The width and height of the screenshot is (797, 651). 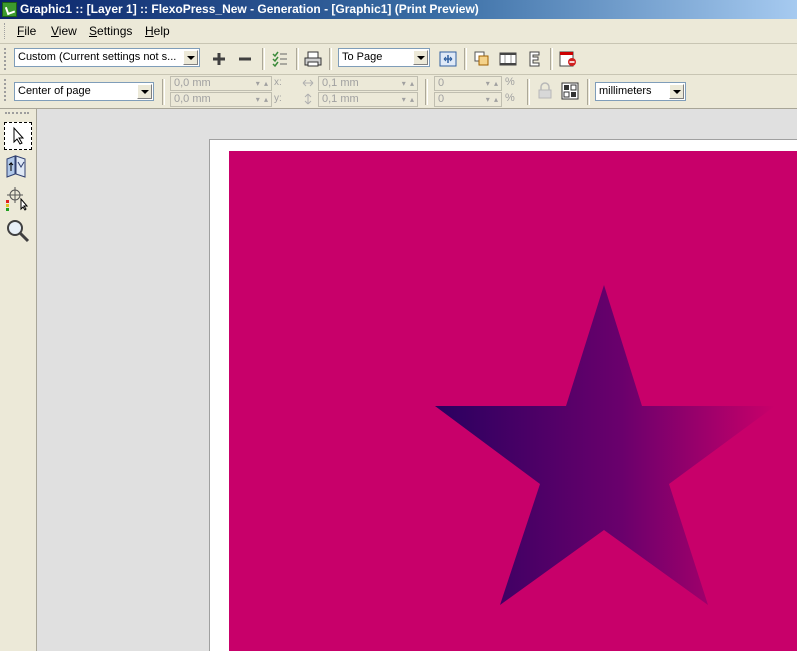 What do you see at coordinates (570, 91) in the screenshot?
I see `tile-icon` at bounding box center [570, 91].